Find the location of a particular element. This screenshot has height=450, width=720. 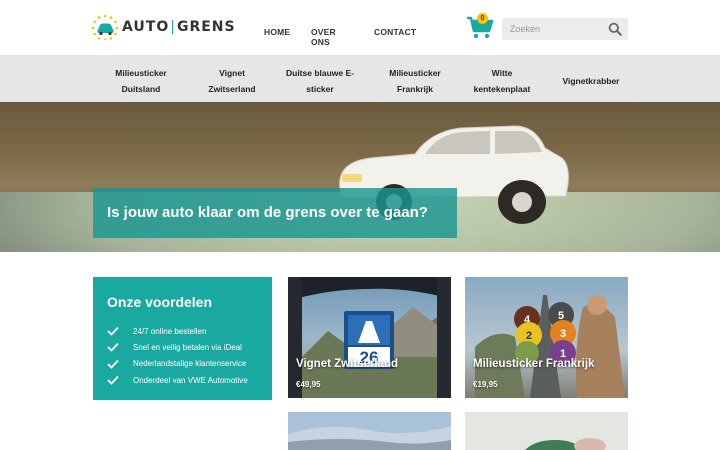

list-item: Onderdeel van VWE Automotive is located at coordinates (177, 380).